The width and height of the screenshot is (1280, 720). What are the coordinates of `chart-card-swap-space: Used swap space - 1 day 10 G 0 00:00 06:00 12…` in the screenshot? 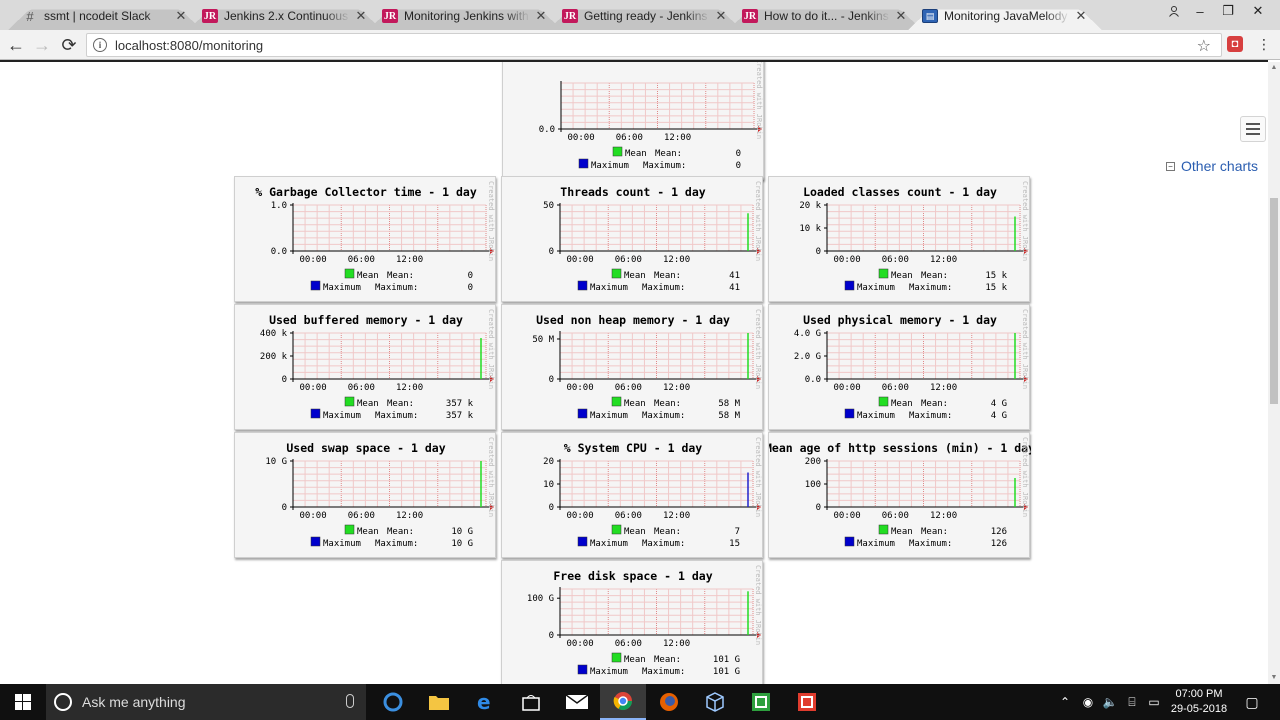 It's located at (365, 495).